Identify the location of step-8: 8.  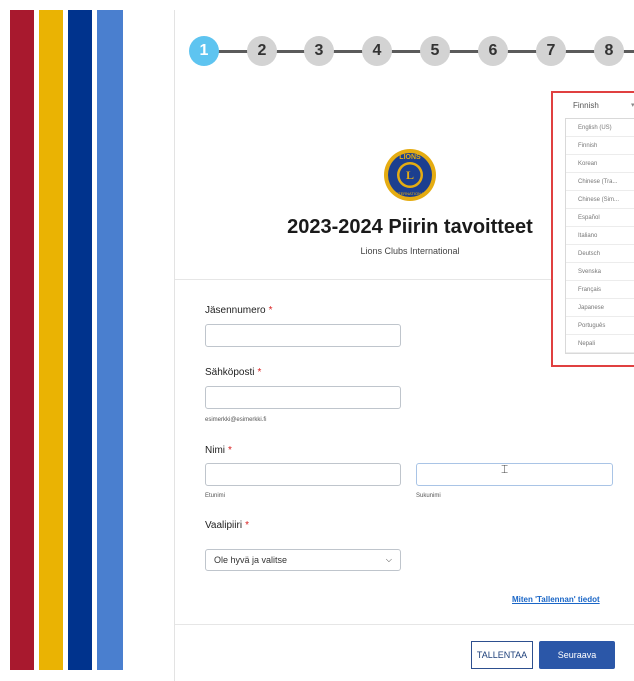
(609, 51).